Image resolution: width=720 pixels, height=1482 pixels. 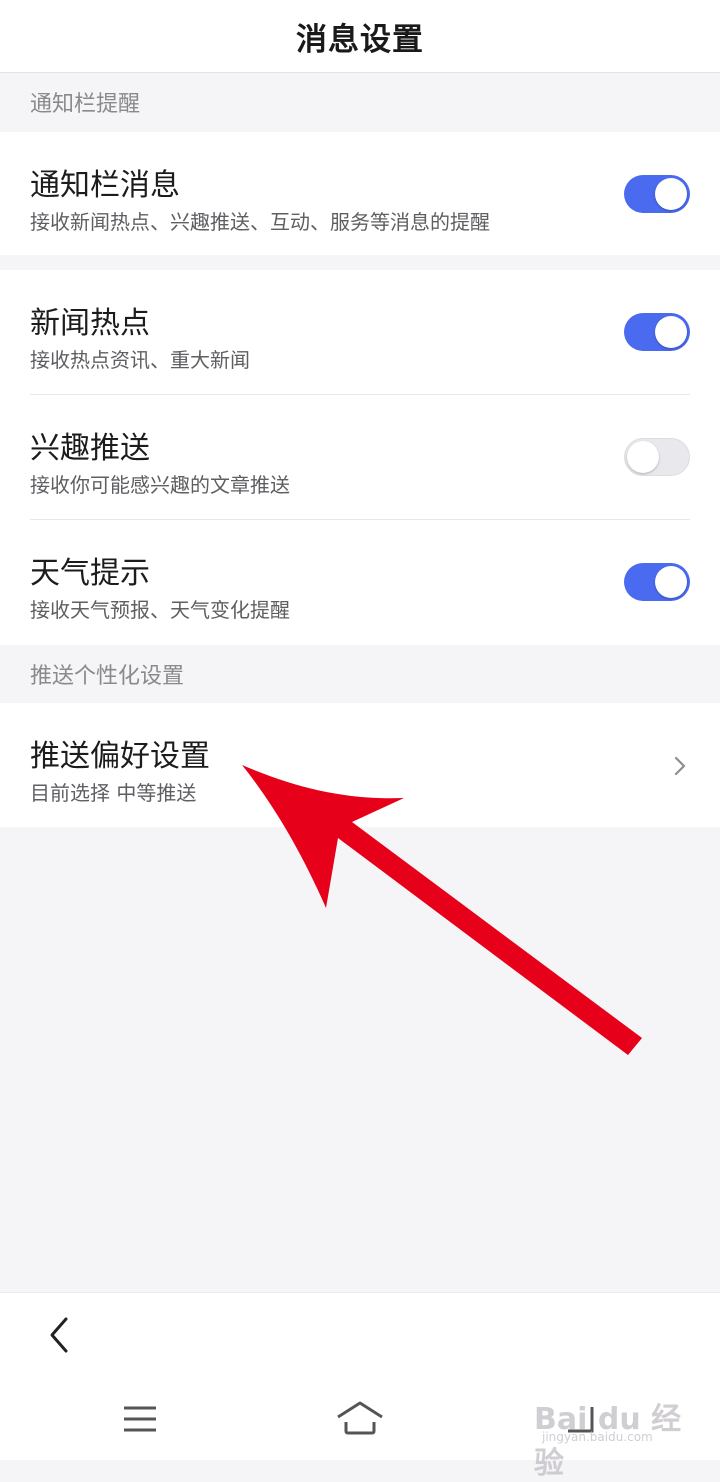 I want to click on setting-desc: 接收热点资讯、重大新闻, so click(x=140, y=360).